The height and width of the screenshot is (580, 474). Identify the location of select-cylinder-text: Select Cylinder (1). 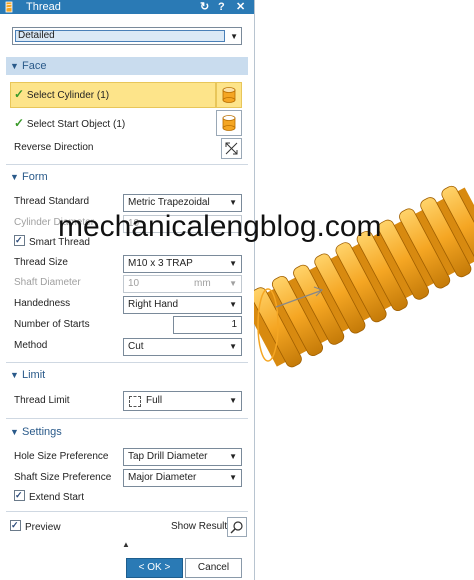
(68, 95).